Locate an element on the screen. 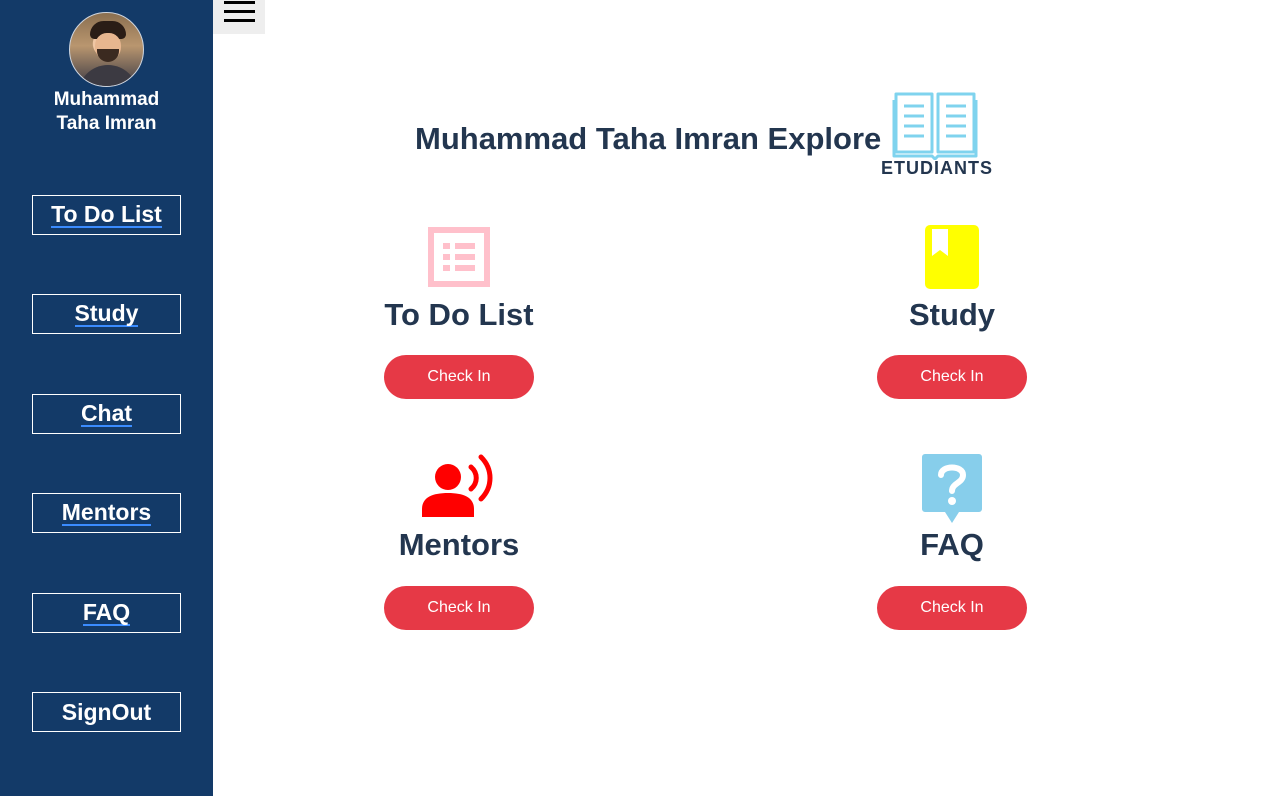 This screenshot has width=1274, height=796. question-bubble-icon is located at coordinates (952, 488).